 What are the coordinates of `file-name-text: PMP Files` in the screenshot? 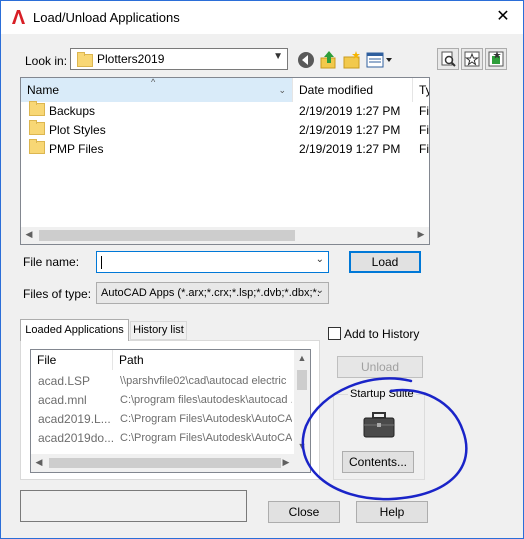 It's located at (76, 149).